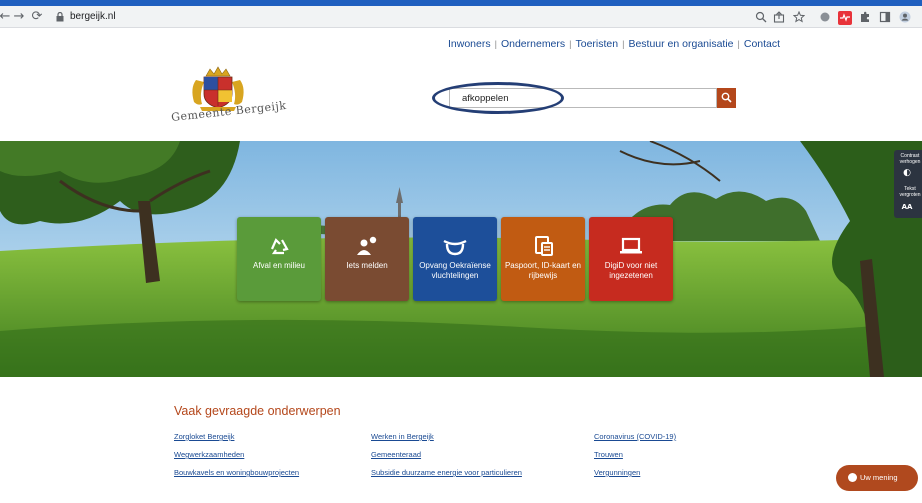 This screenshot has height=503, width=922. What do you see at coordinates (483, 17) in the screenshot?
I see `address-bar: bergeijk.nl` at bounding box center [483, 17].